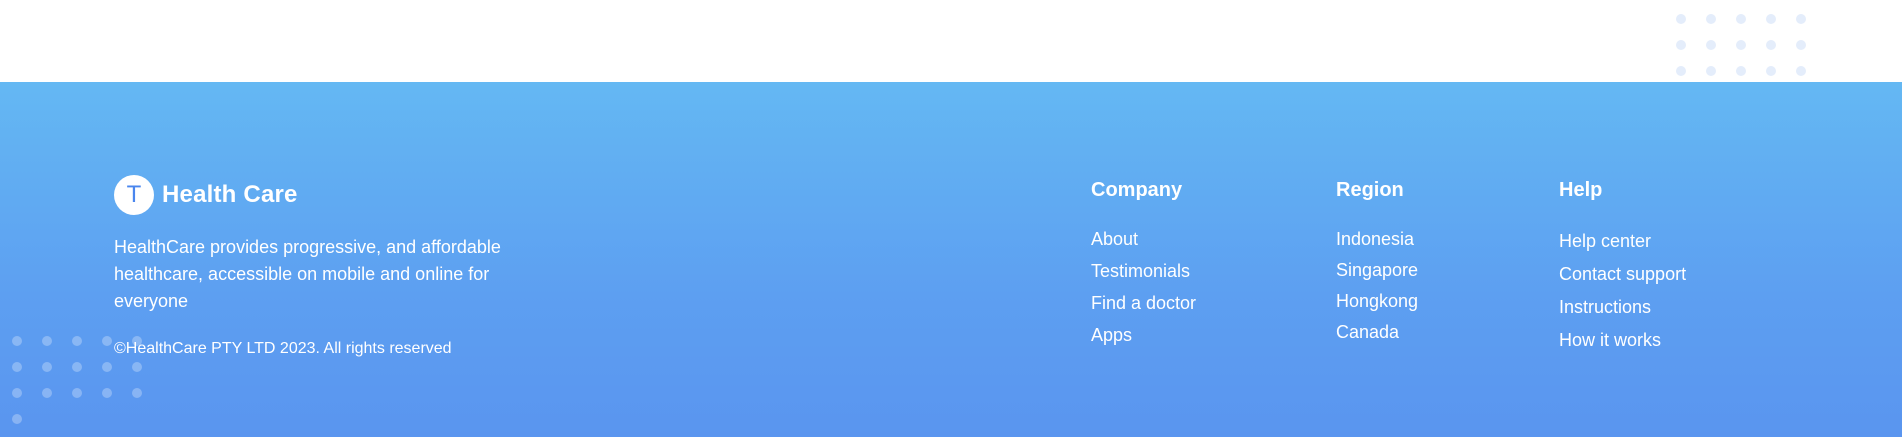  I want to click on footer-link-apps: Apps, so click(1143, 335).